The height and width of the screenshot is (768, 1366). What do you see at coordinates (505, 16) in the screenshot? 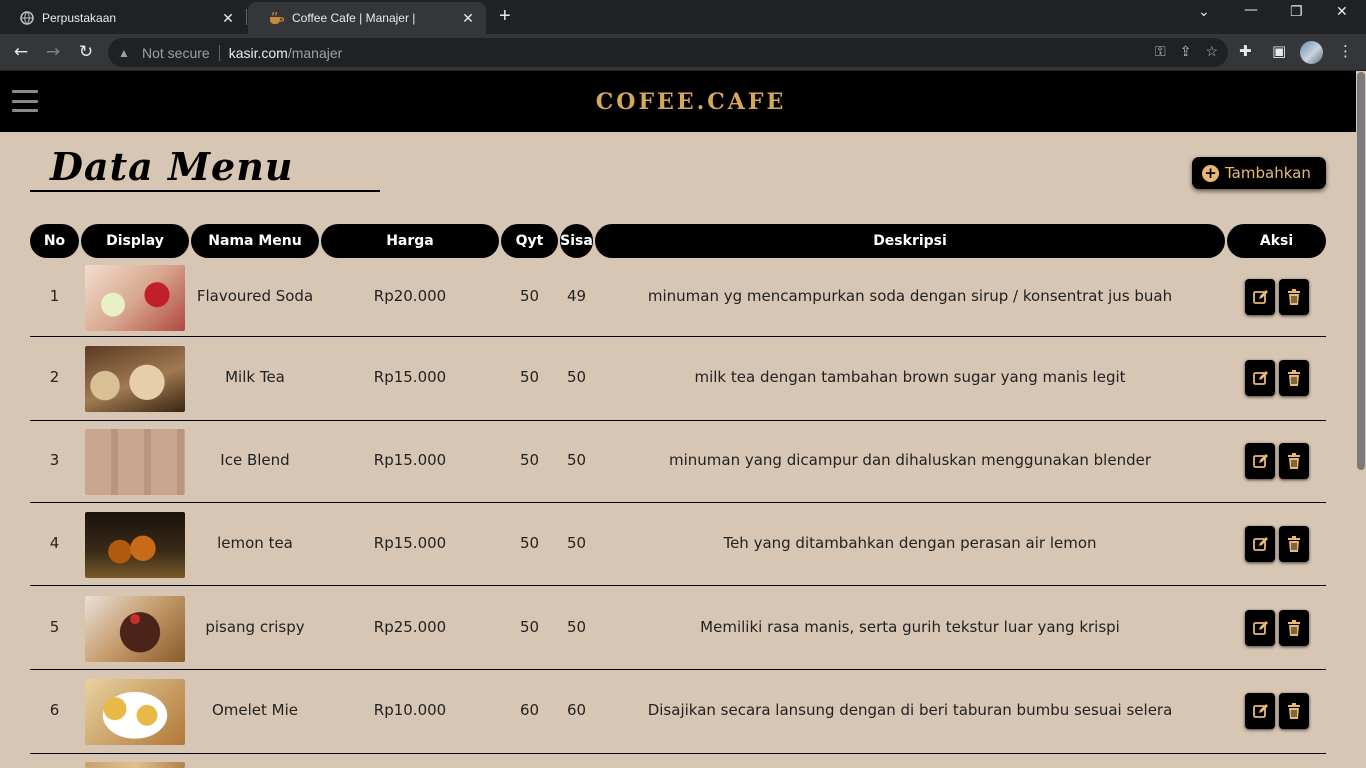
I see `new-tab-plus-icon: +` at bounding box center [505, 16].